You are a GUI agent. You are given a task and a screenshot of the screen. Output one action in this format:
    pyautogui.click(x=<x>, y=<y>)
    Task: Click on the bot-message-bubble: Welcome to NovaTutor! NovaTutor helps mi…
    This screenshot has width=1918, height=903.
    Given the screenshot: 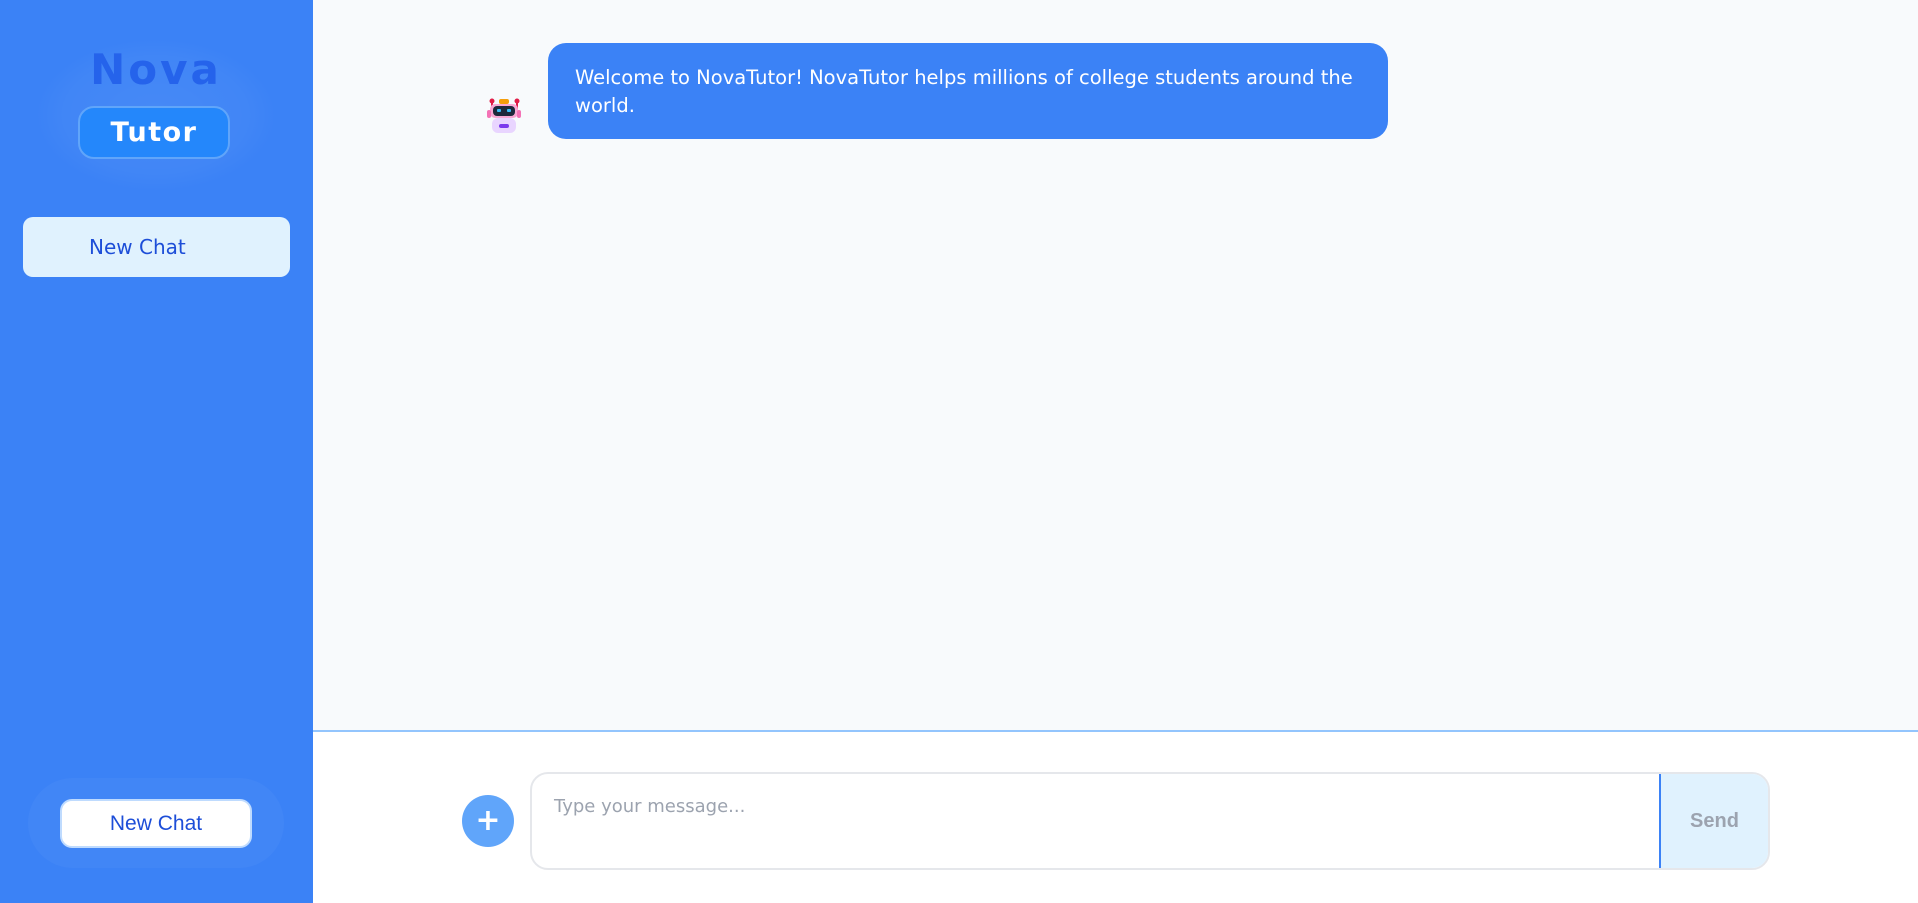 What is the action you would take?
    pyautogui.click(x=968, y=91)
    